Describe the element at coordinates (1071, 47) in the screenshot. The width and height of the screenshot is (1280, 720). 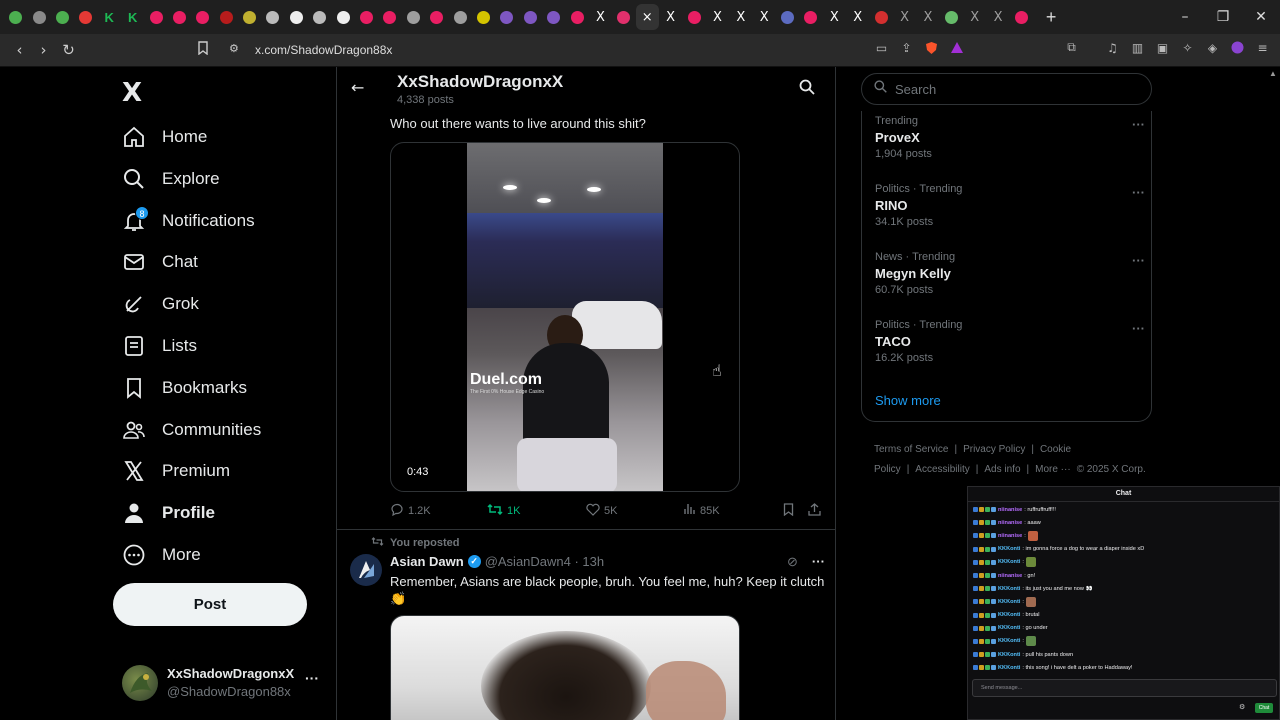
I see `tab-search-icon: ⧉` at that location.